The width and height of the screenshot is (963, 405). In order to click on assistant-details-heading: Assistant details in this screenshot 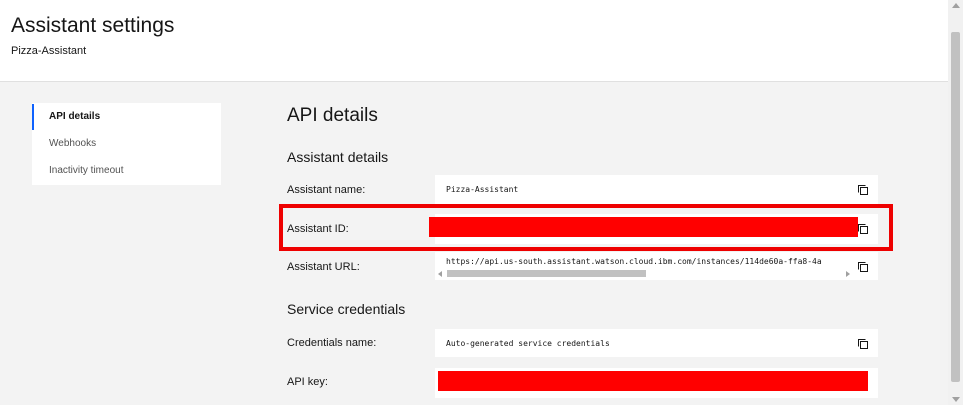, I will do `click(338, 157)`.